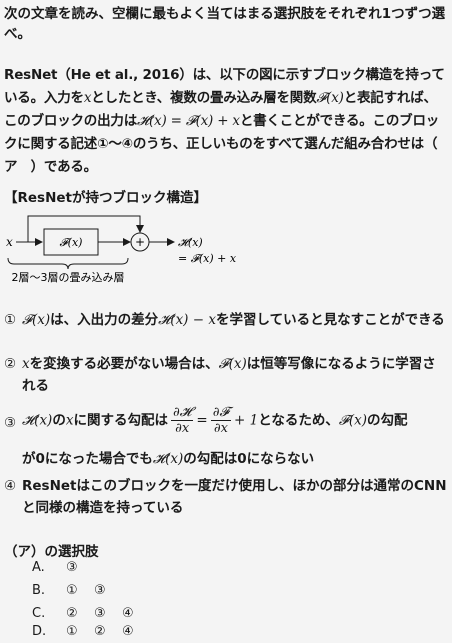 The image size is (452, 643). I want to click on statement-text: の勾配, so click(387, 420).